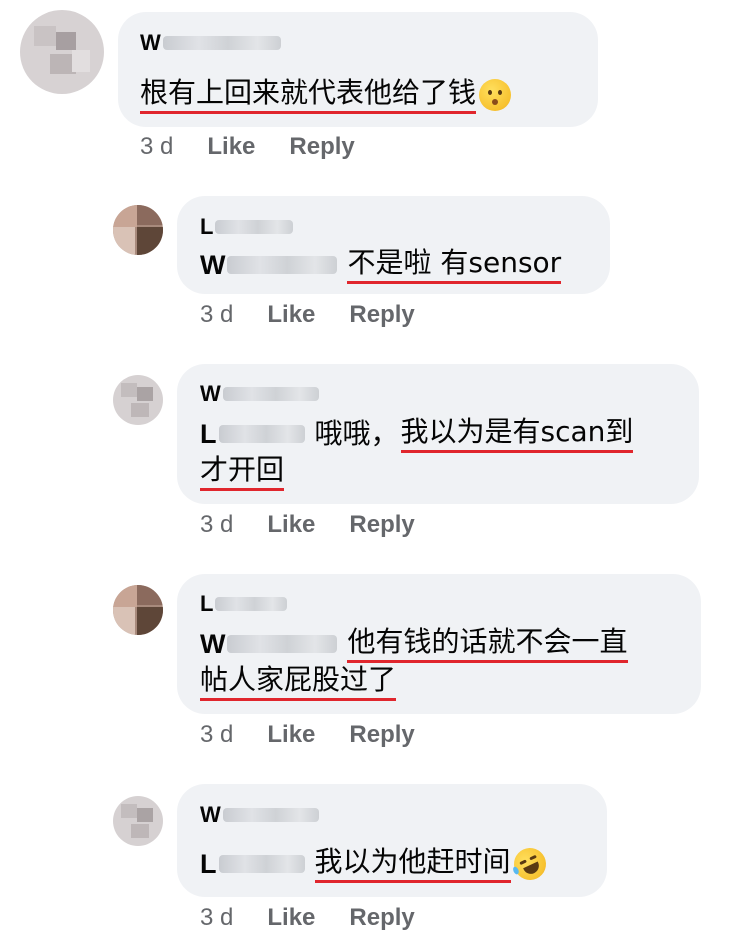 The width and height of the screenshot is (749, 943). I want to click on comment-text-continued: 帖人家屁股过了, so click(298, 682).